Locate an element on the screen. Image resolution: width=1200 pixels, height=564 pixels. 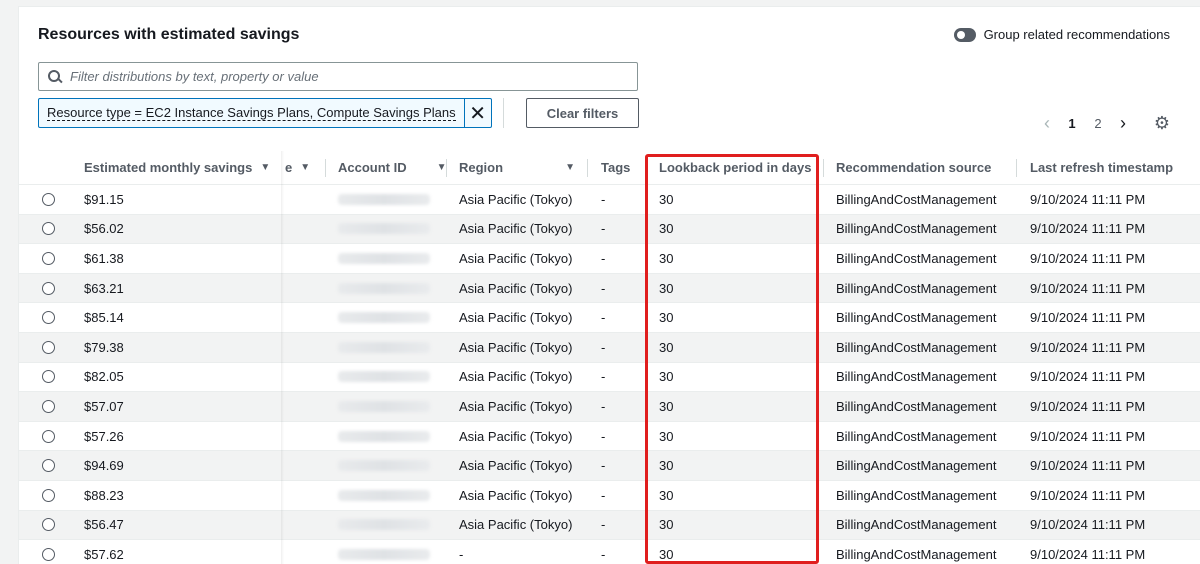
close-icon: ✕ is located at coordinates (478, 113).